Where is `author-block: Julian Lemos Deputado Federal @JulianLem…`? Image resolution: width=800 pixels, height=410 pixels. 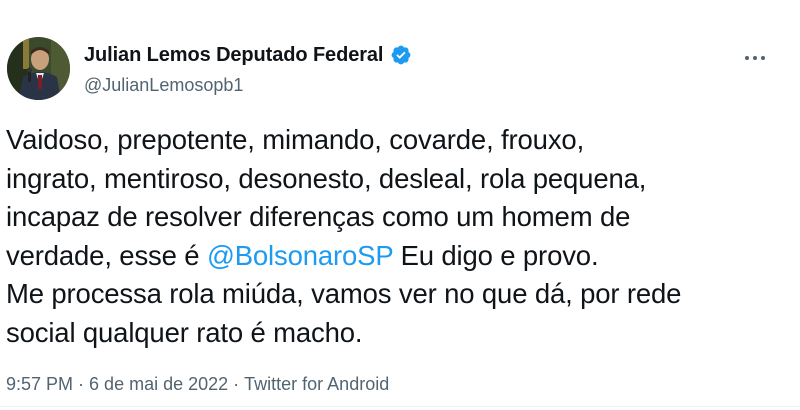 author-block: Julian Lemos Deputado Federal @JulianLem… is located at coordinates (248, 69).